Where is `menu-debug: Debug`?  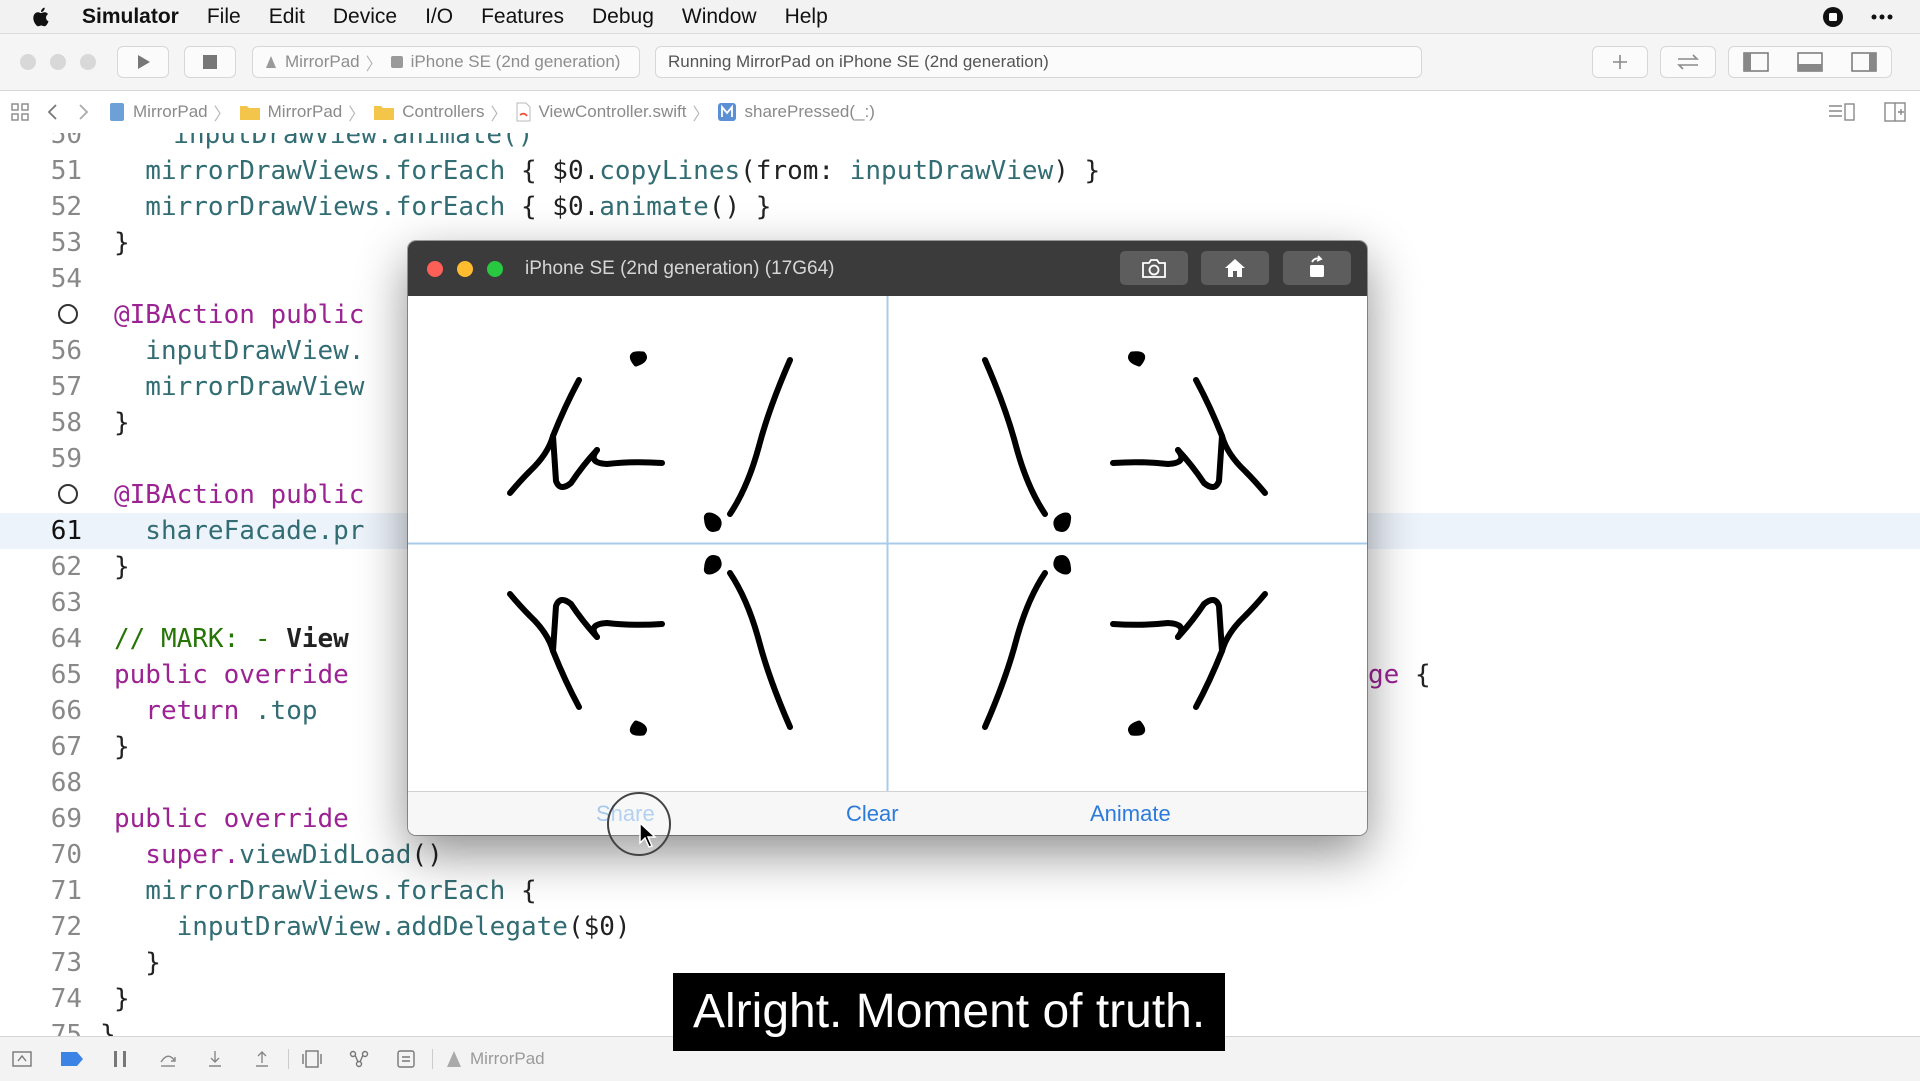 menu-debug: Debug is located at coordinates (623, 17).